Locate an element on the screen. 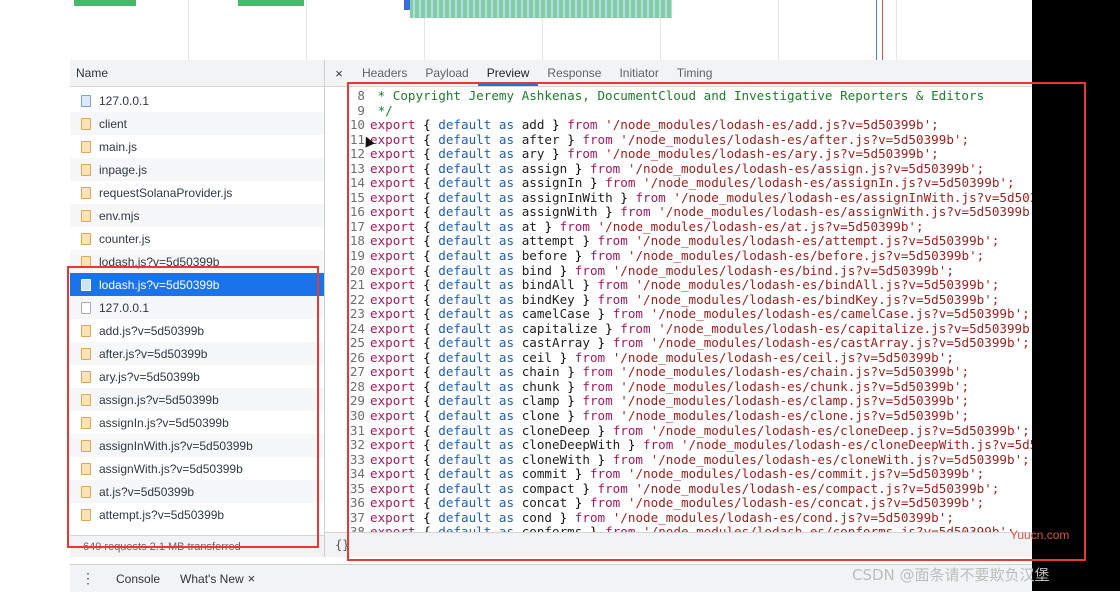 The height and width of the screenshot is (592, 1120). line-number: 8 is located at coordinates (361, 95).